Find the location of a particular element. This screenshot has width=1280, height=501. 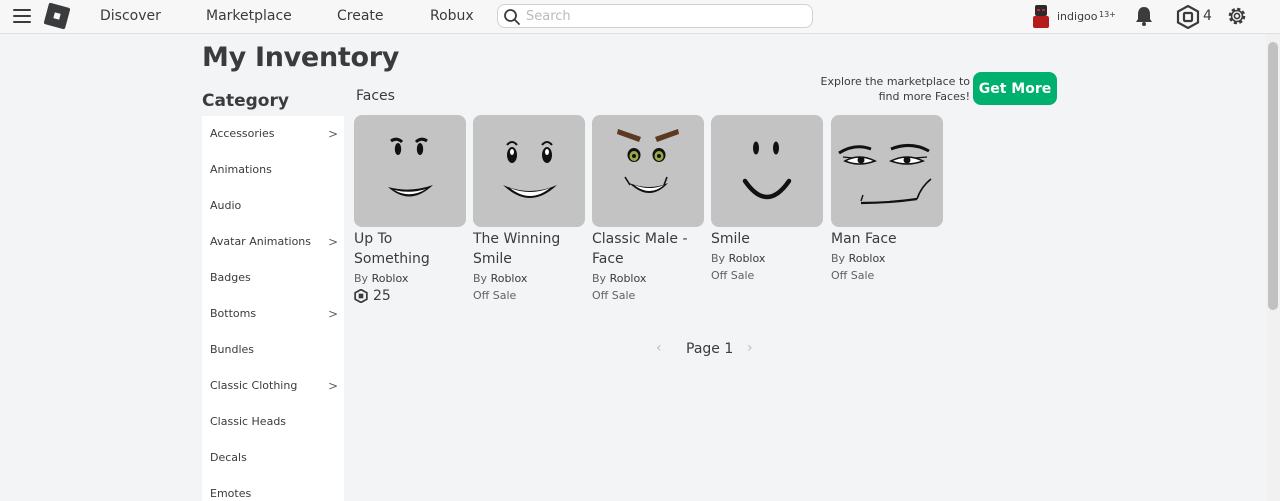

robux-balance: 4 is located at coordinates (1207, 16).